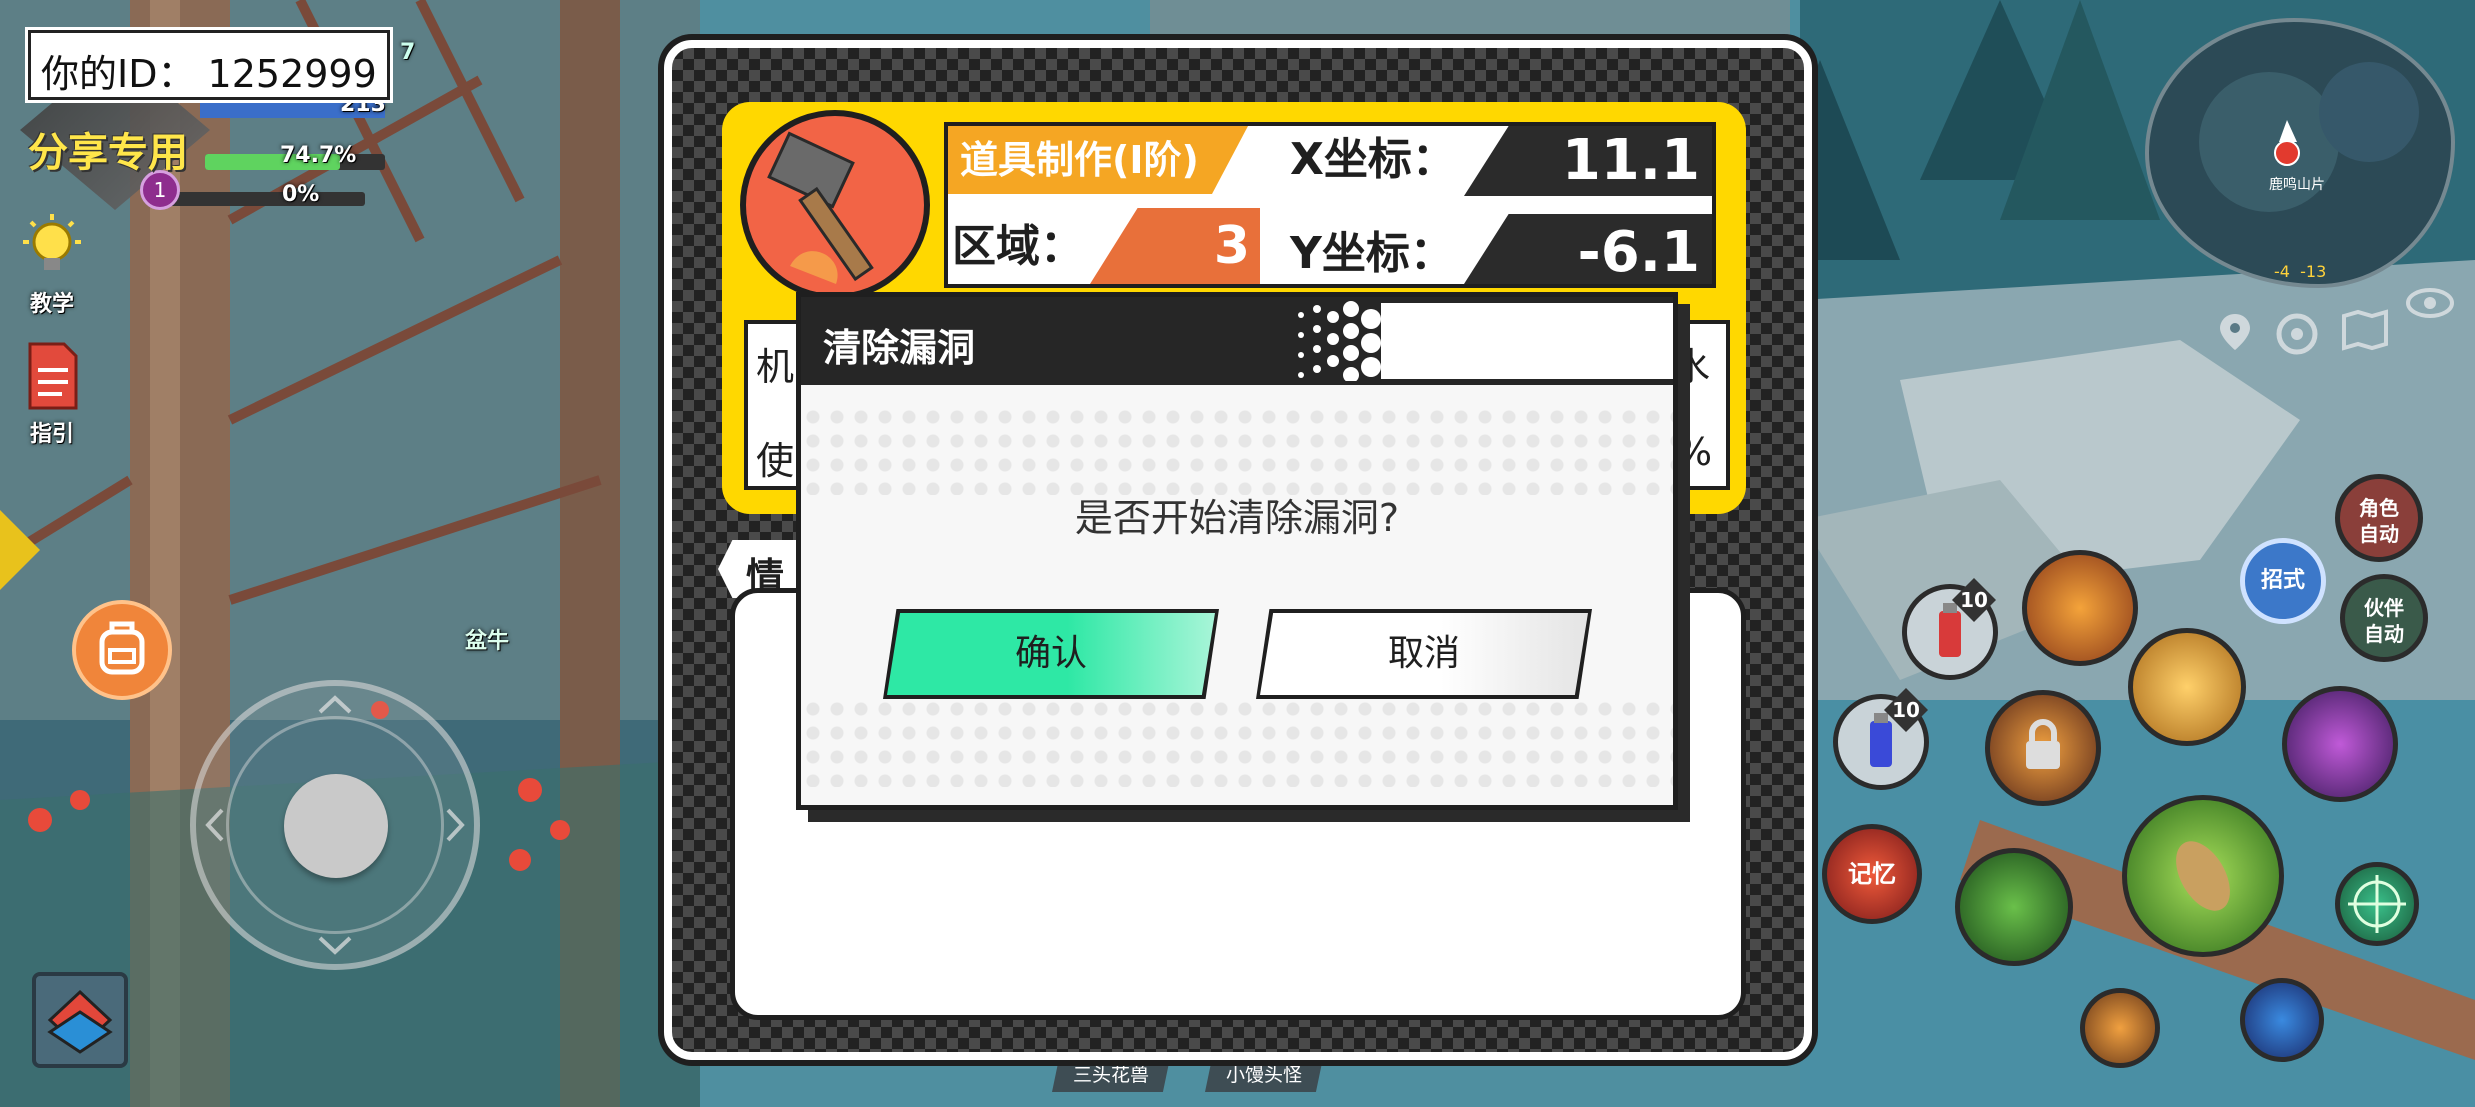  Describe the element at coordinates (775, 461) in the screenshot. I see `stat-row-2-label: 使` at that location.